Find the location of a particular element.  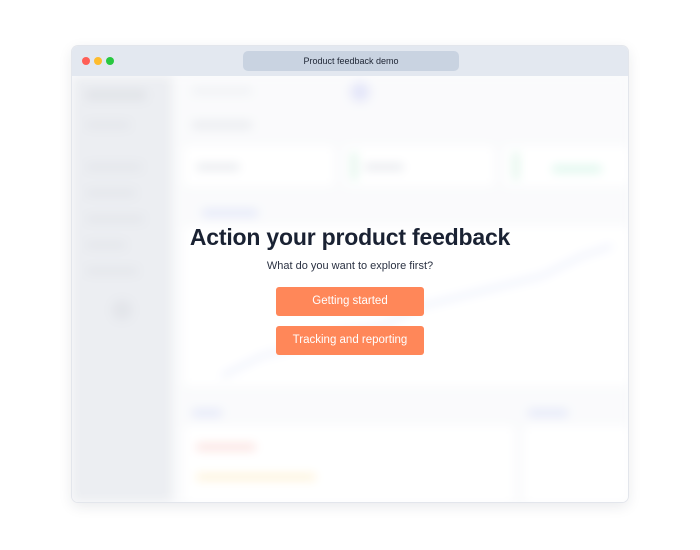

tracking-and-reporting-button: Tracking and reporting is located at coordinates (350, 340).